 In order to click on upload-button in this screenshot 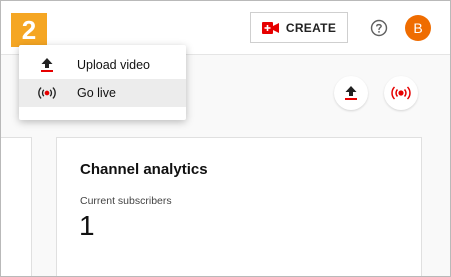, I will do `click(351, 93)`.